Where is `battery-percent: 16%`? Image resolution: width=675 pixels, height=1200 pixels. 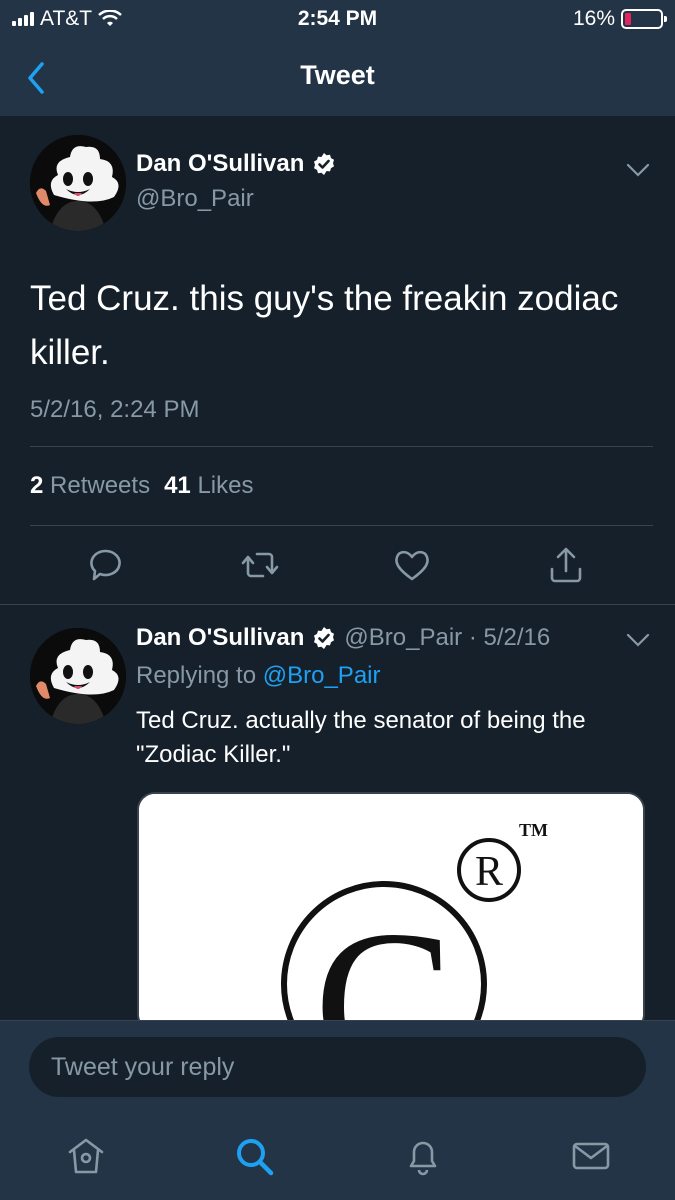 battery-percent: 16% is located at coordinates (593, 18).